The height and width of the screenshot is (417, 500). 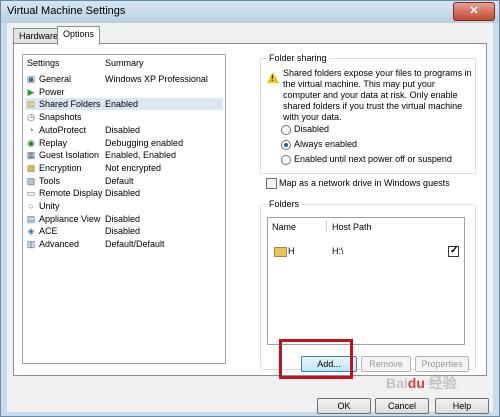 What do you see at coordinates (366, 281) in the screenshot?
I see `folders-table: Name Host Path H H:\ ✓` at bounding box center [366, 281].